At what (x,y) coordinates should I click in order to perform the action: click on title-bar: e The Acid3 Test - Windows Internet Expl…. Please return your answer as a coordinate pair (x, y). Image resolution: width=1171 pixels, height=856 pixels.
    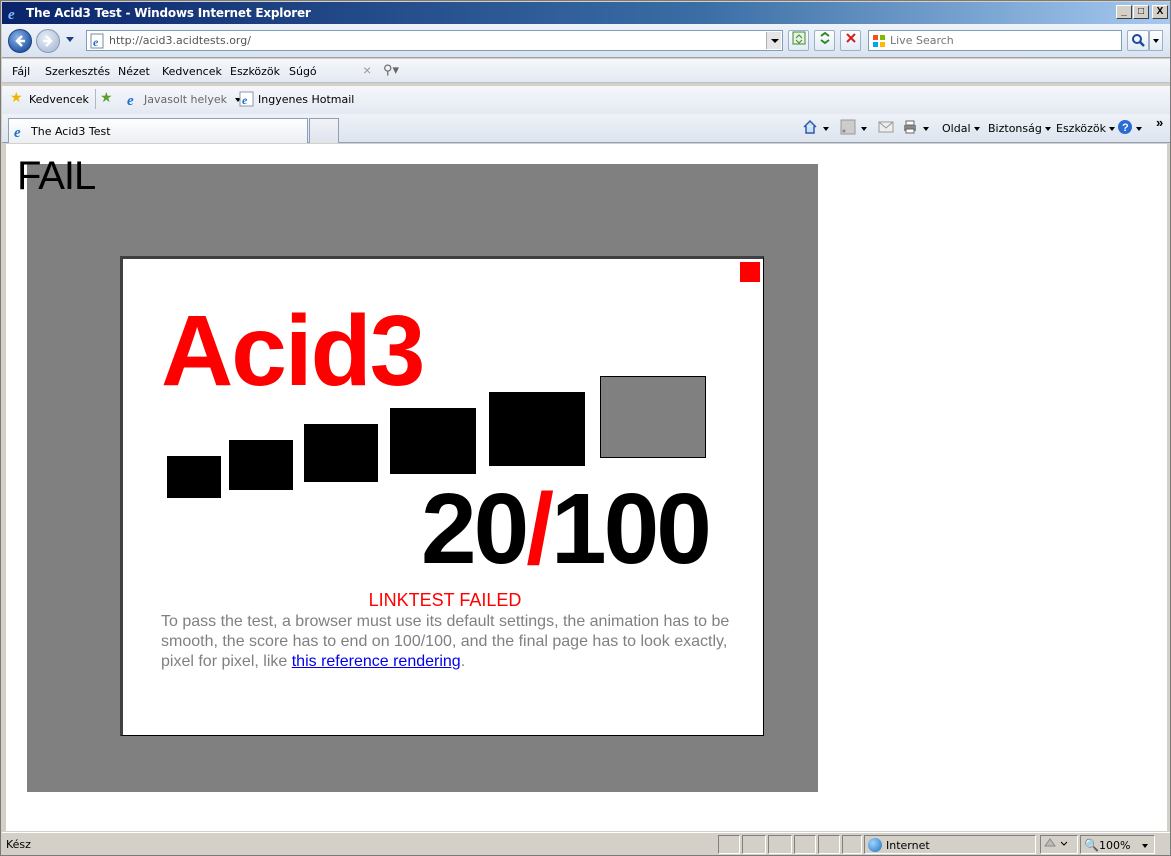
    Looking at the image, I should click on (586, 13).